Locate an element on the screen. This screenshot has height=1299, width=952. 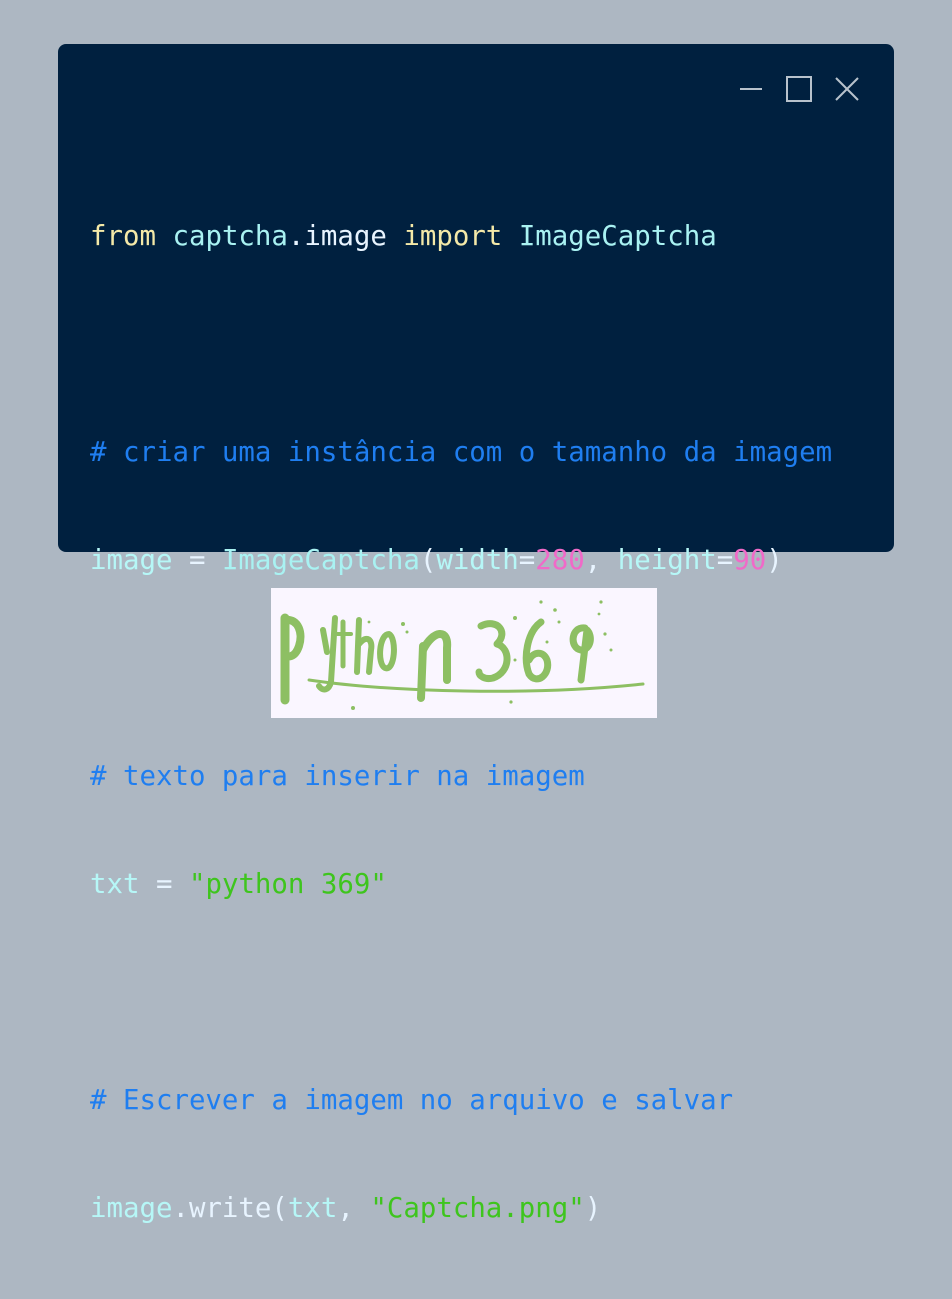
code-line: # texto para inserir na imagem is located at coordinates (461, 777).